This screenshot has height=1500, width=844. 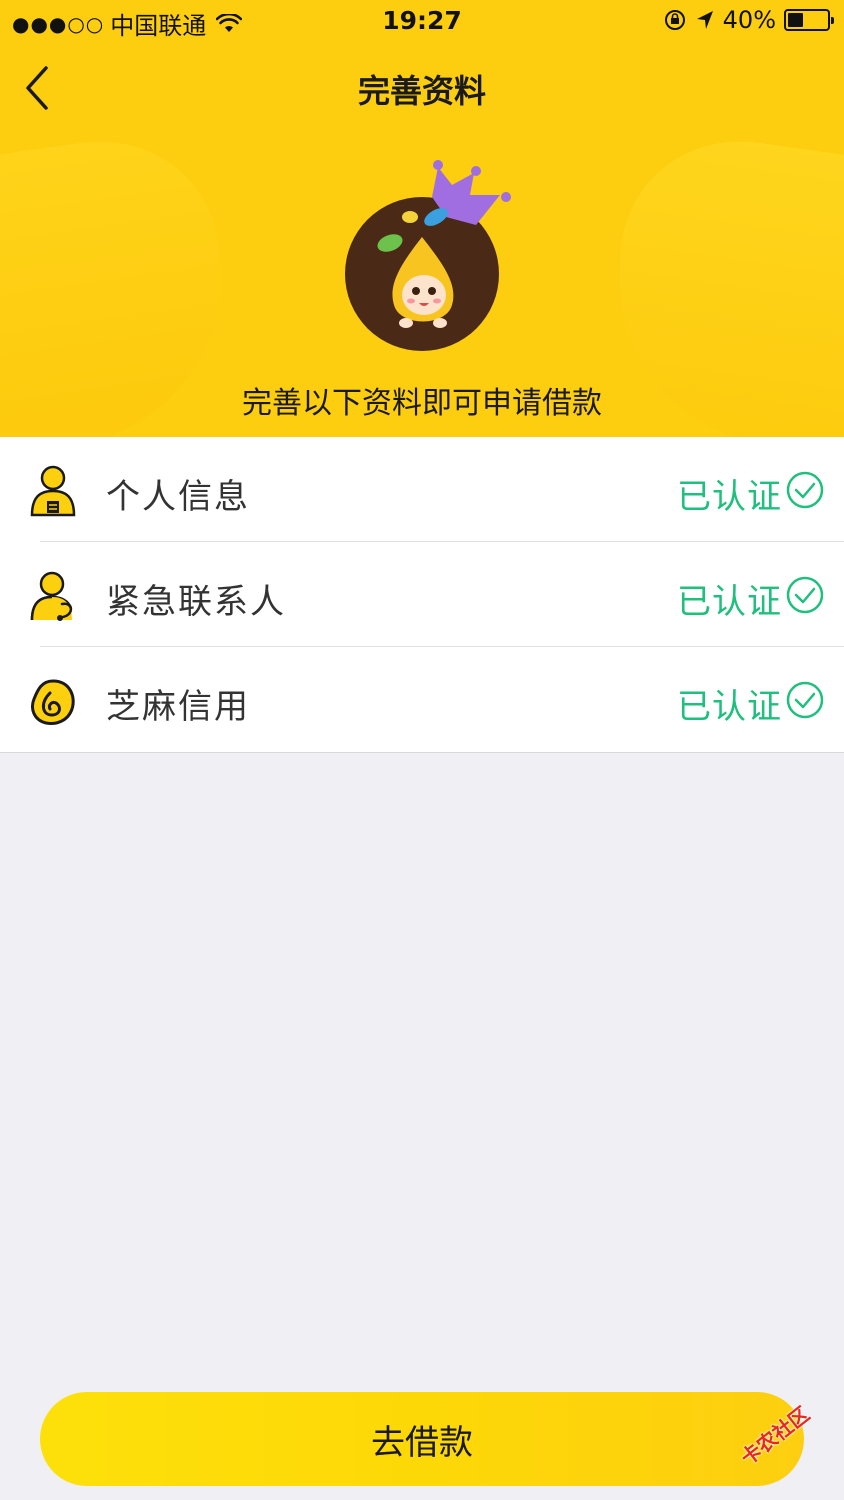 What do you see at coordinates (422, 1442) in the screenshot?
I see `go-borrow-label: 去借款` at bounding box center [422, 1442].